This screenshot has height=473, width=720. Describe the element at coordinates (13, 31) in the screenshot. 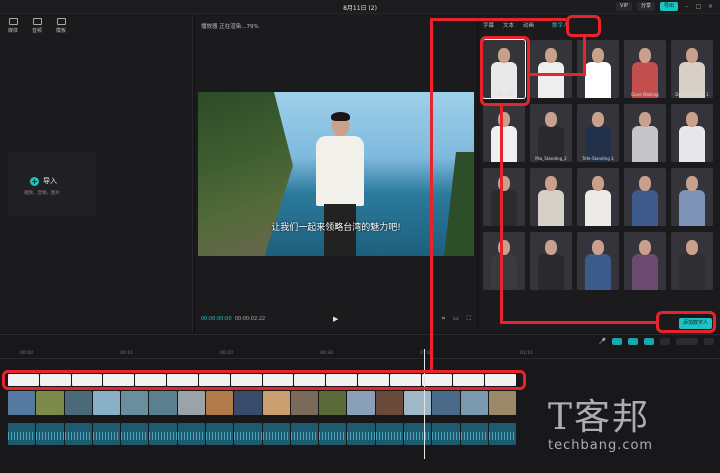

I see `tool-label: 媒体` at that location.